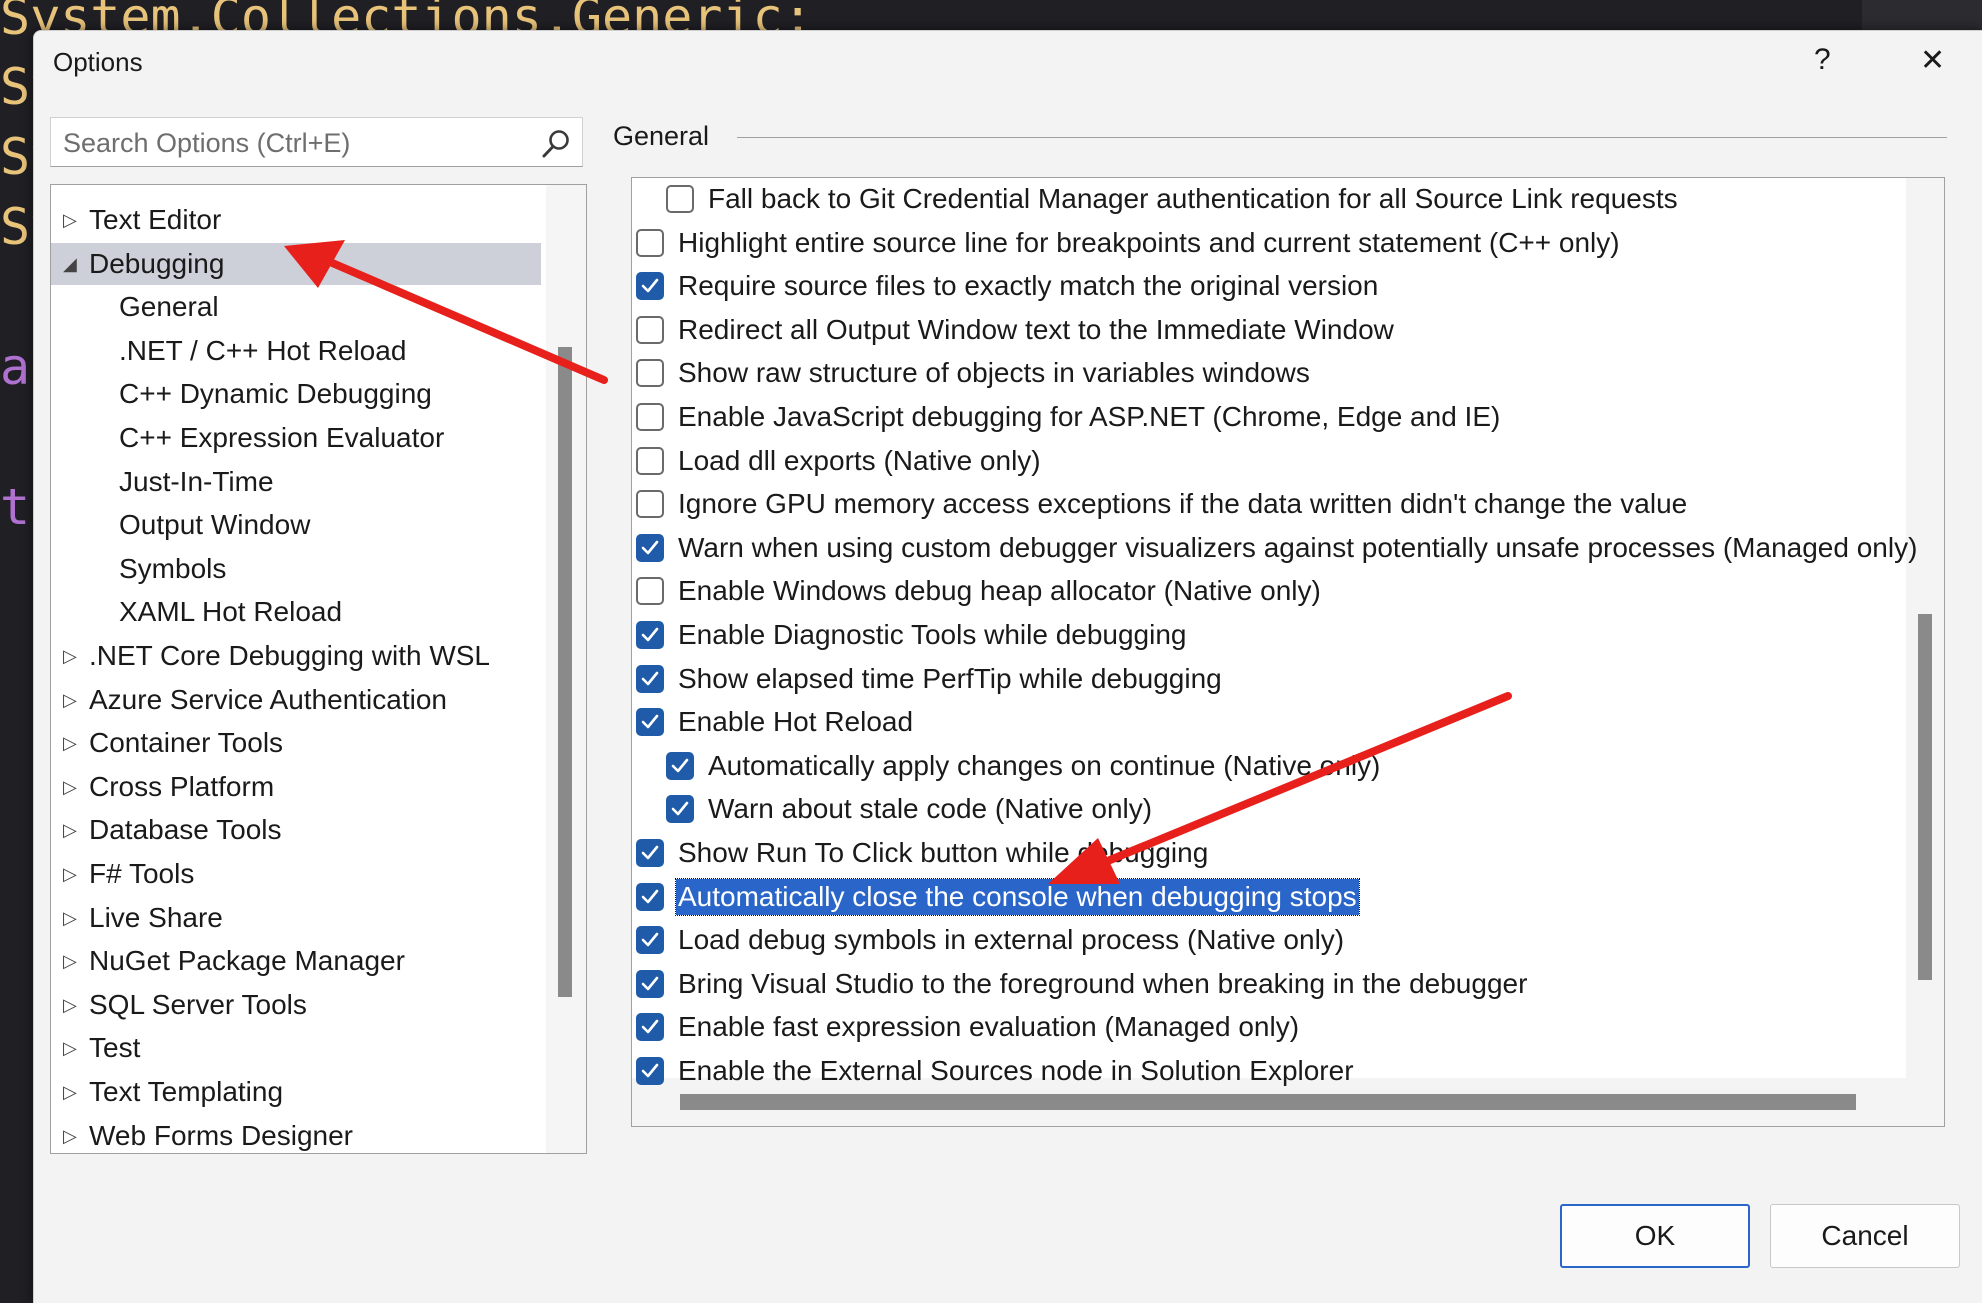 The width and height of the screenshot is (1982, 1303). What do you see at coordinates (296, 700) in the screenshot?
I see `tree-item-azure-service-authentication: ▷ Azure Service Authentication` at bounding box center [296, 700].